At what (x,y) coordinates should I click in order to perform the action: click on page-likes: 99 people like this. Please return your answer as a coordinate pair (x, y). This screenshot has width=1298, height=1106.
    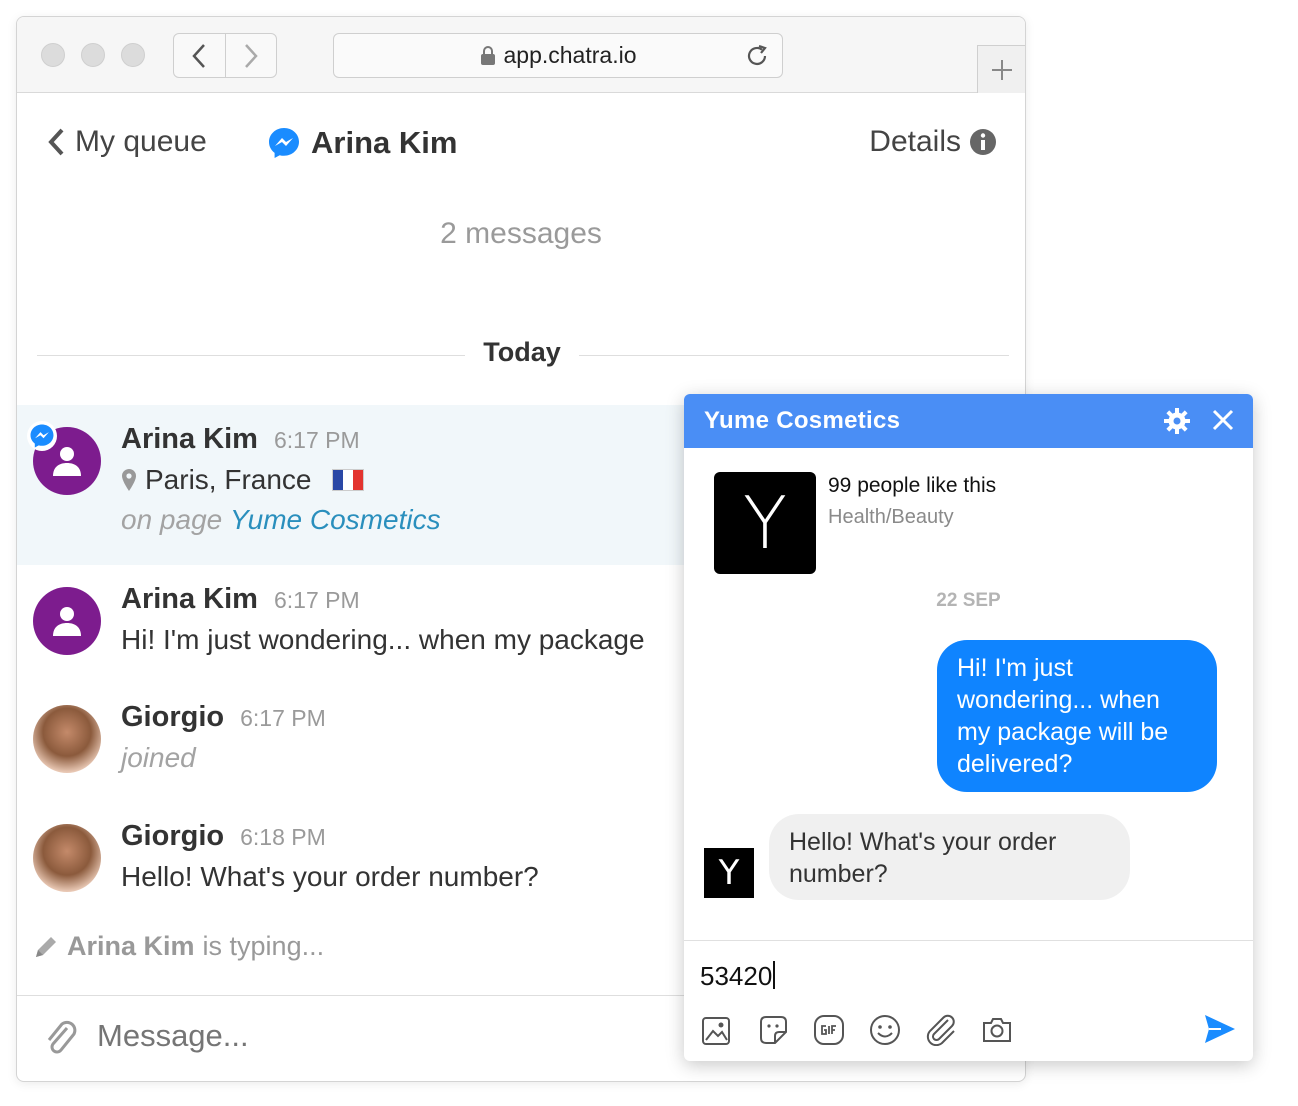
    Looking at the image, I should click on (912, 485).